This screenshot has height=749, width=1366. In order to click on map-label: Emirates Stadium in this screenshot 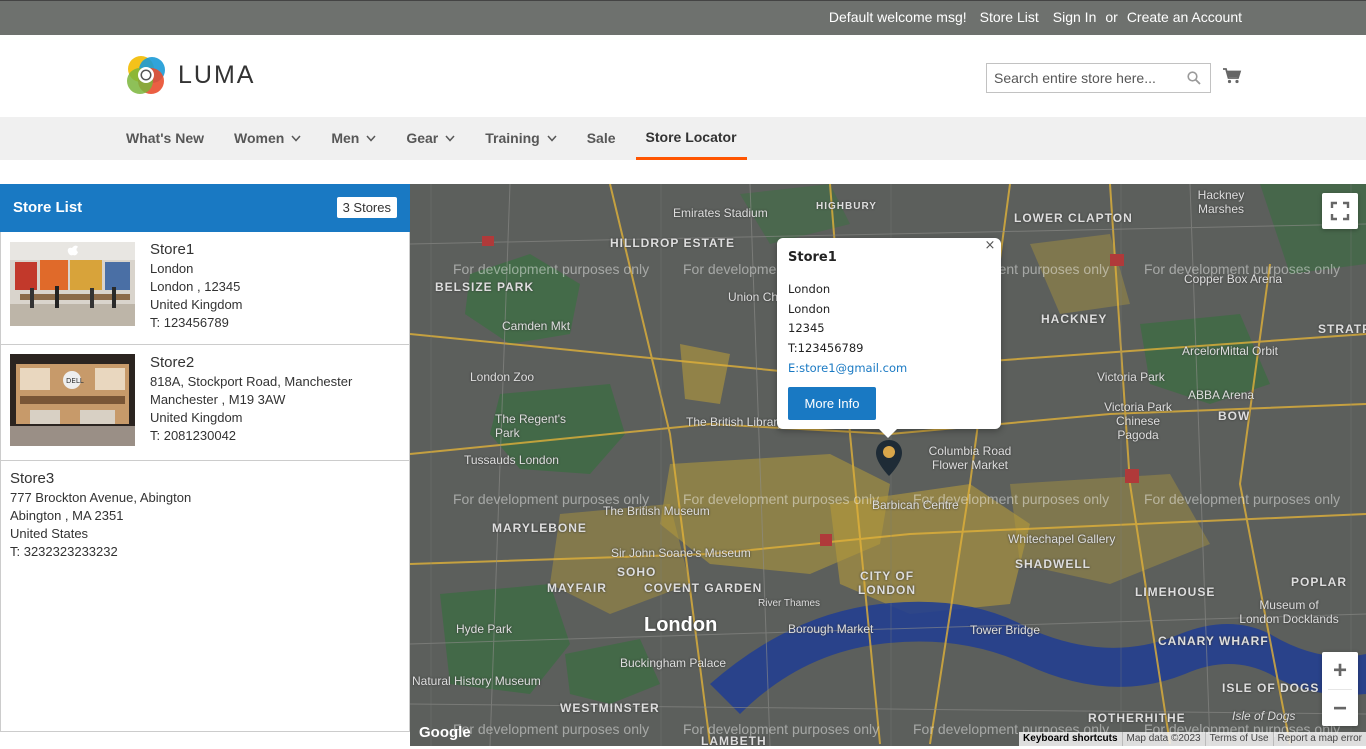, I will do `click(720, 213)`.